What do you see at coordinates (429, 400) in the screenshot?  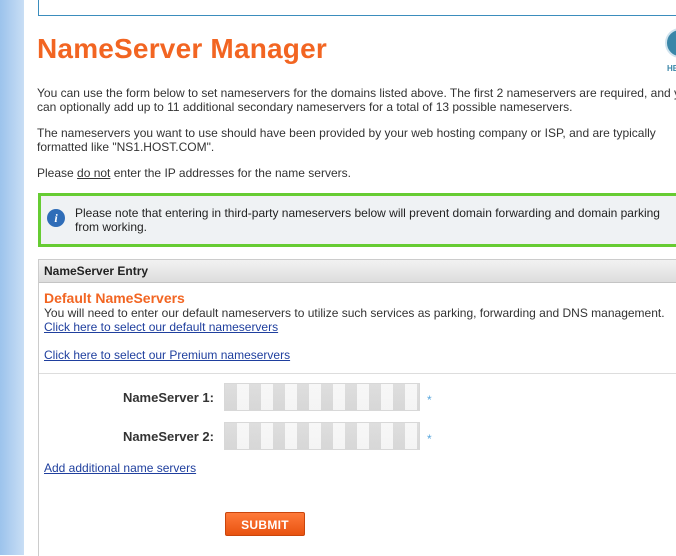 I see `nameserver-1-required-mark: *` at bounding box center [429, 400].